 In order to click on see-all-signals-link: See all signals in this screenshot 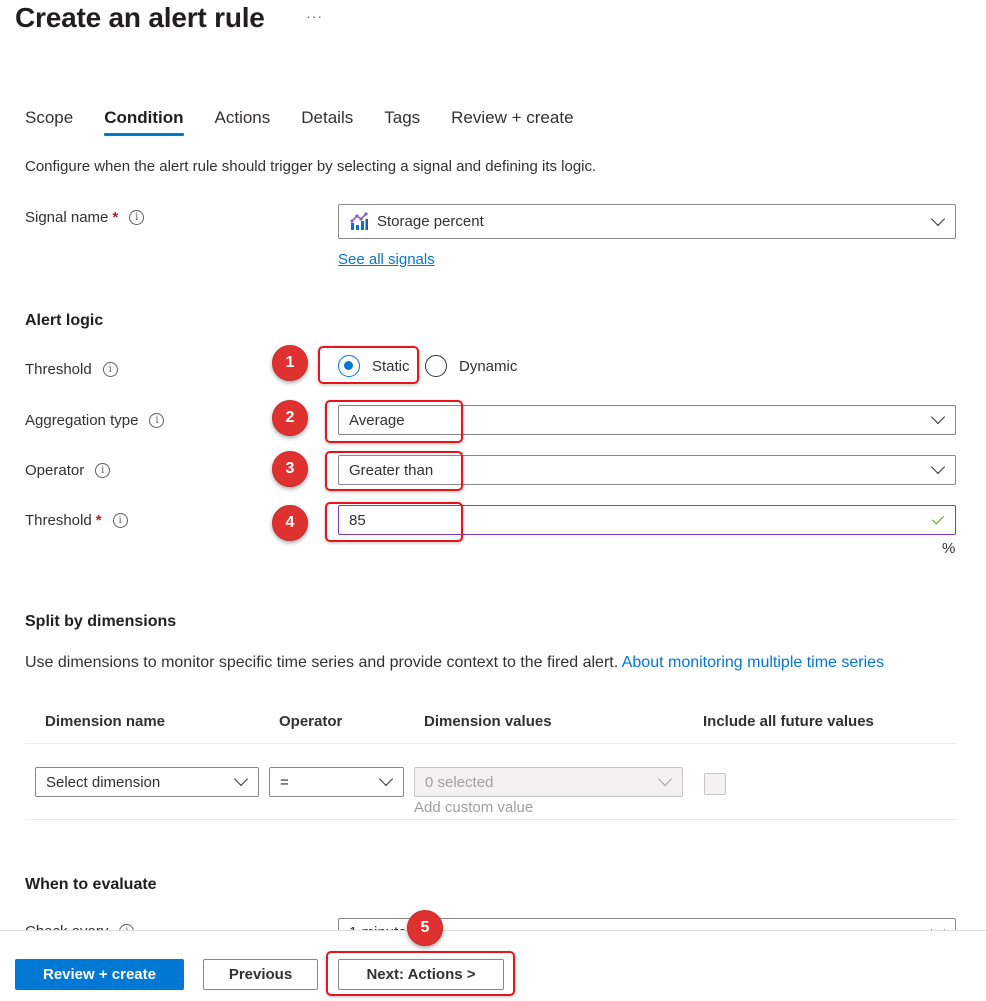, I will do `click(386, 259)`.